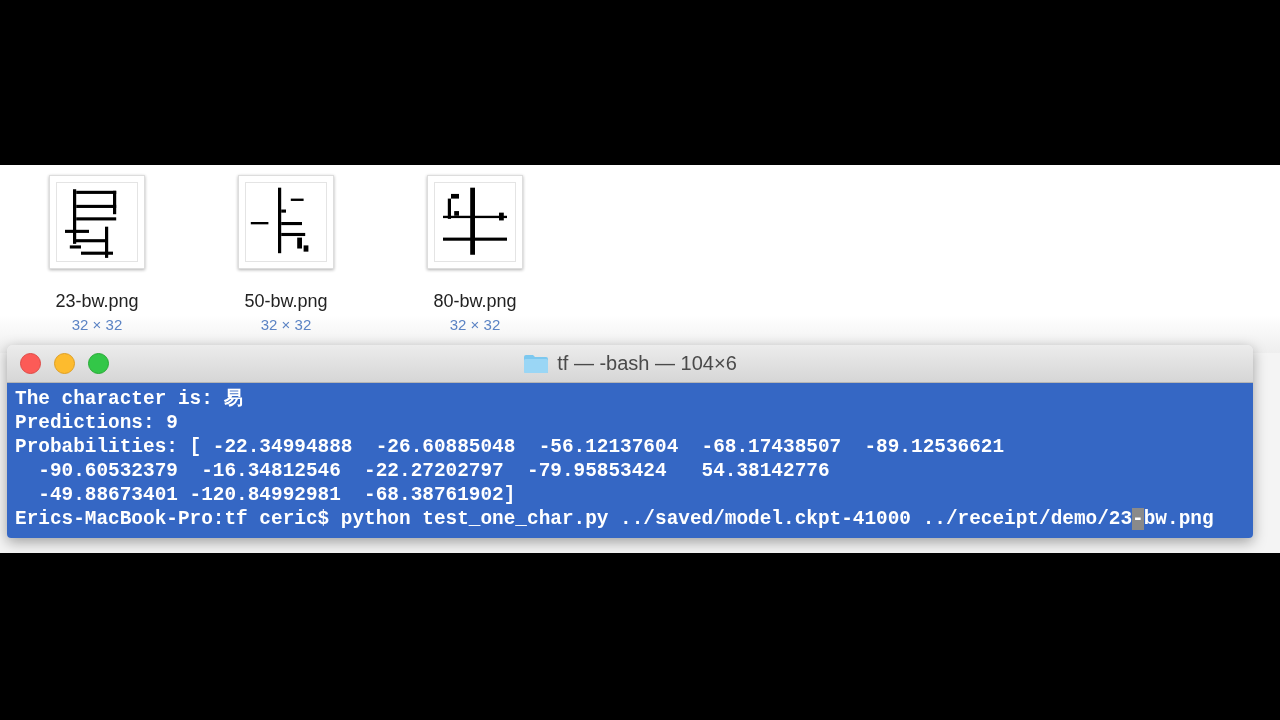  What do you see at coordinates (647, 363) in the screenshot?
I see `window-title: tf — -bash — 104×6` at bounding box center [647, 363].